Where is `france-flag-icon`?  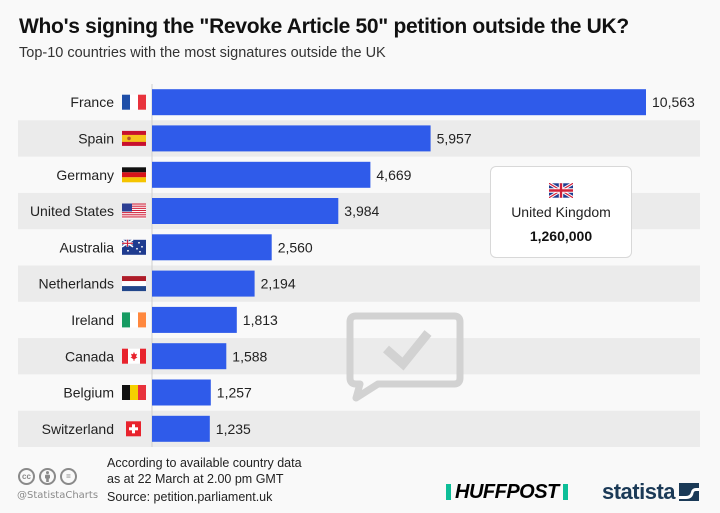 france-flag-icon is located at coordinates (134, 102).